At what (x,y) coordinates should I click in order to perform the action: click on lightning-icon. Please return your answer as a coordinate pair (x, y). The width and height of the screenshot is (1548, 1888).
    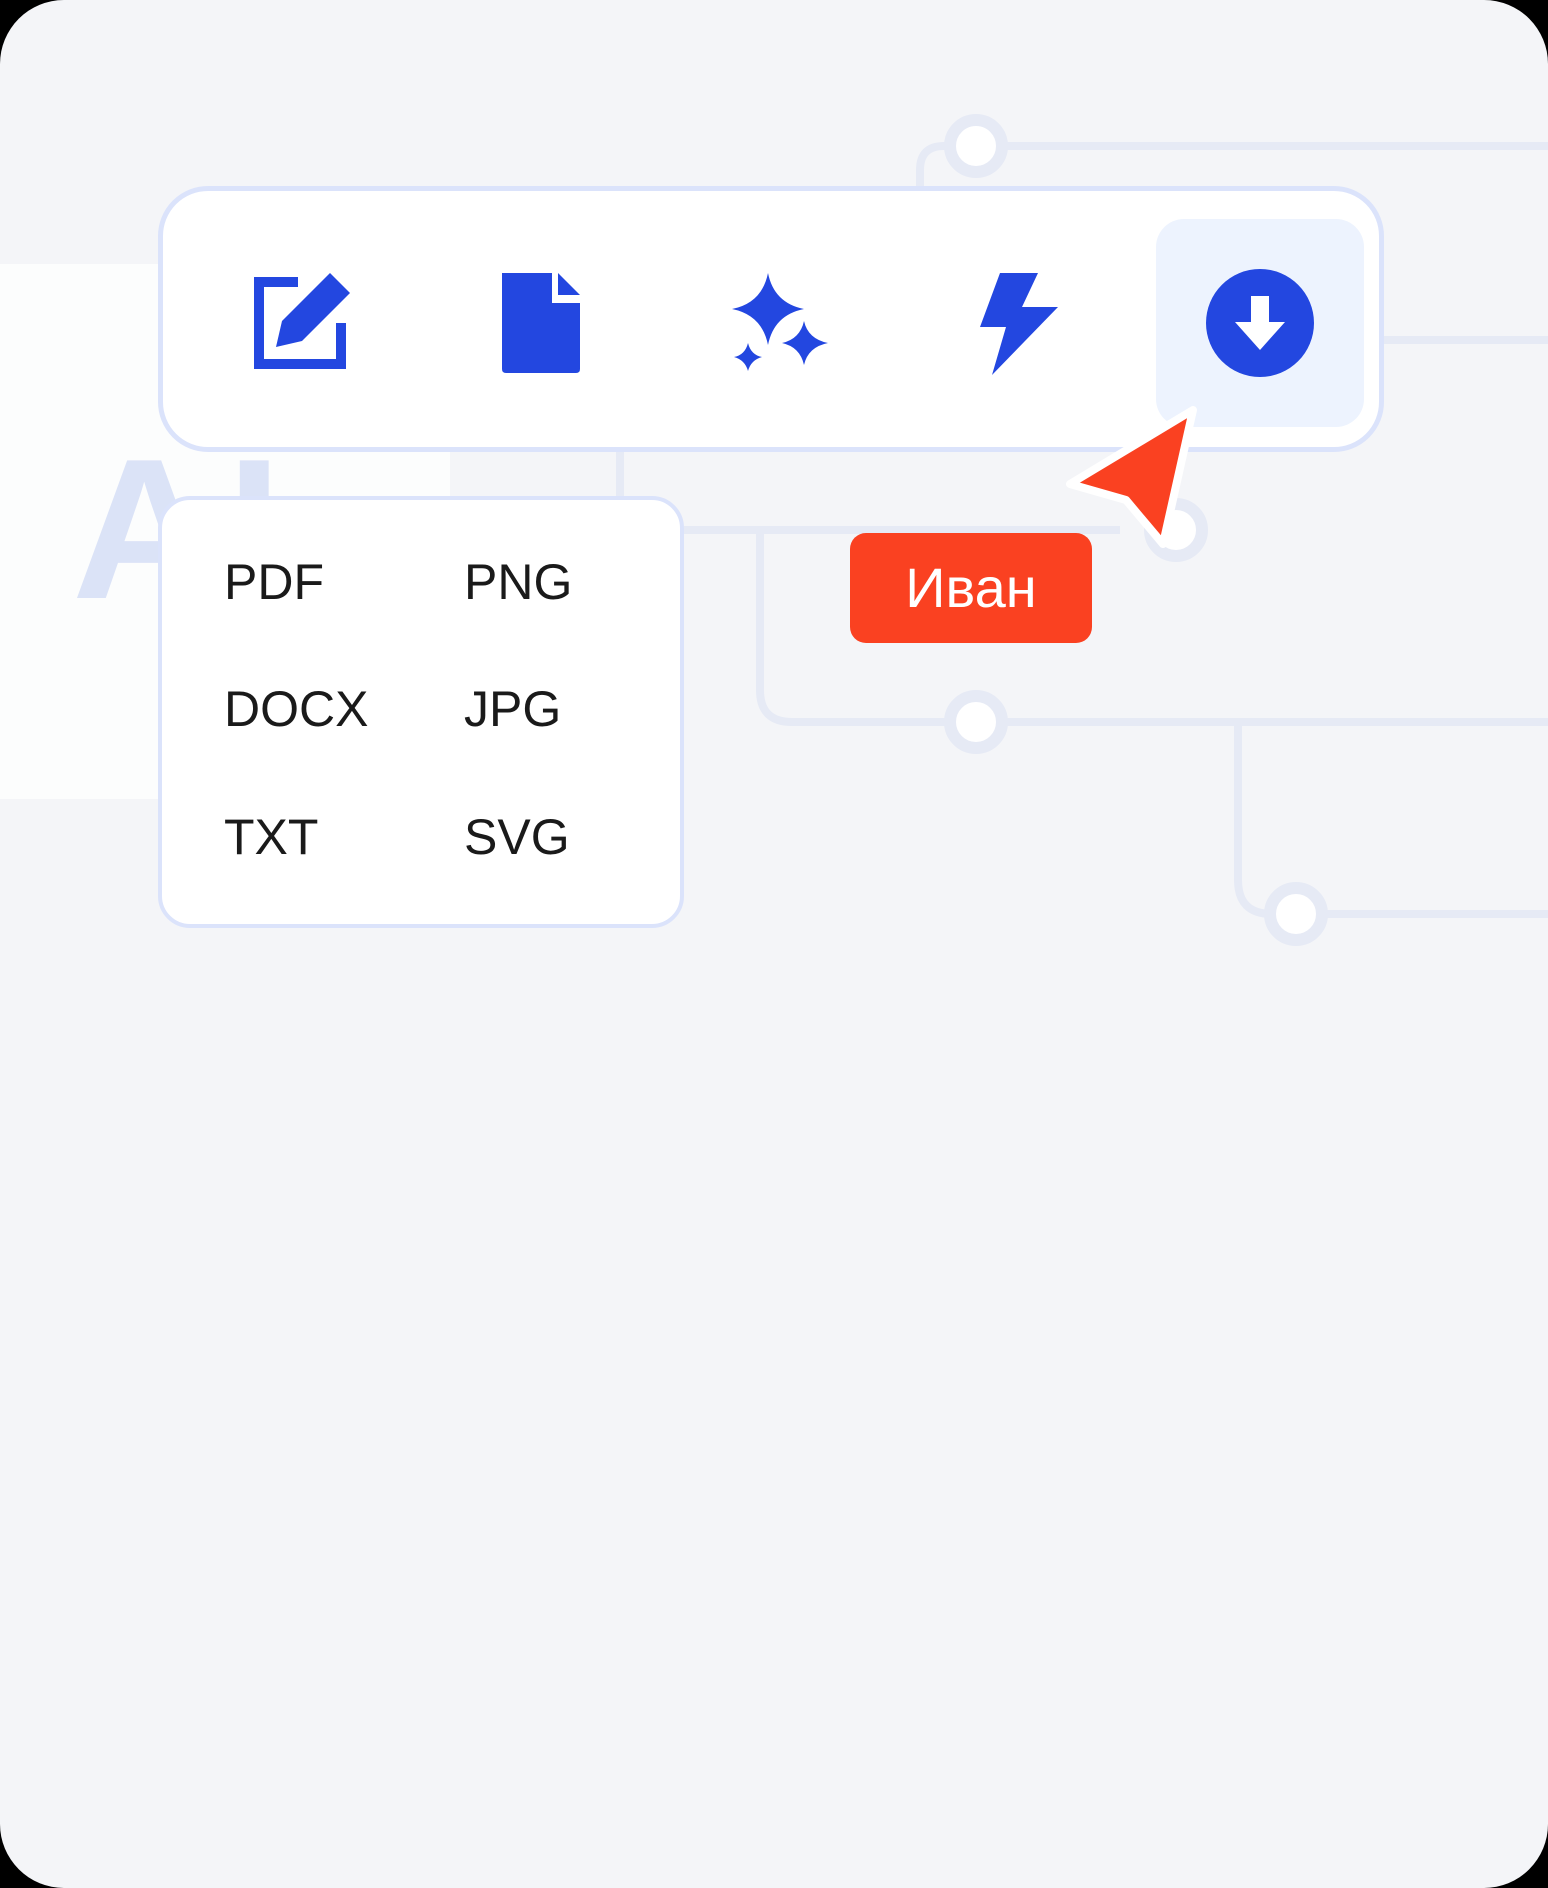
    Looking at the image, I should click on (1019, 324).